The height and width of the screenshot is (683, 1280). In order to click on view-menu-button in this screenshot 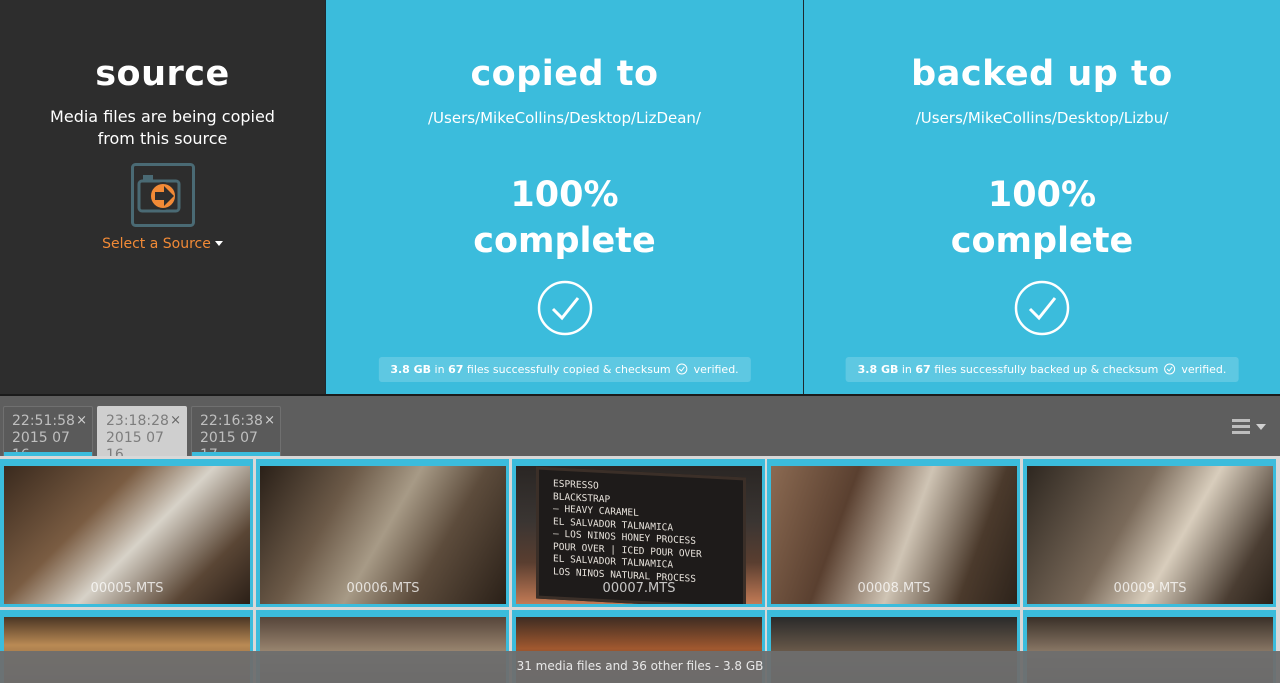, I will do `click(1249, 427)`.